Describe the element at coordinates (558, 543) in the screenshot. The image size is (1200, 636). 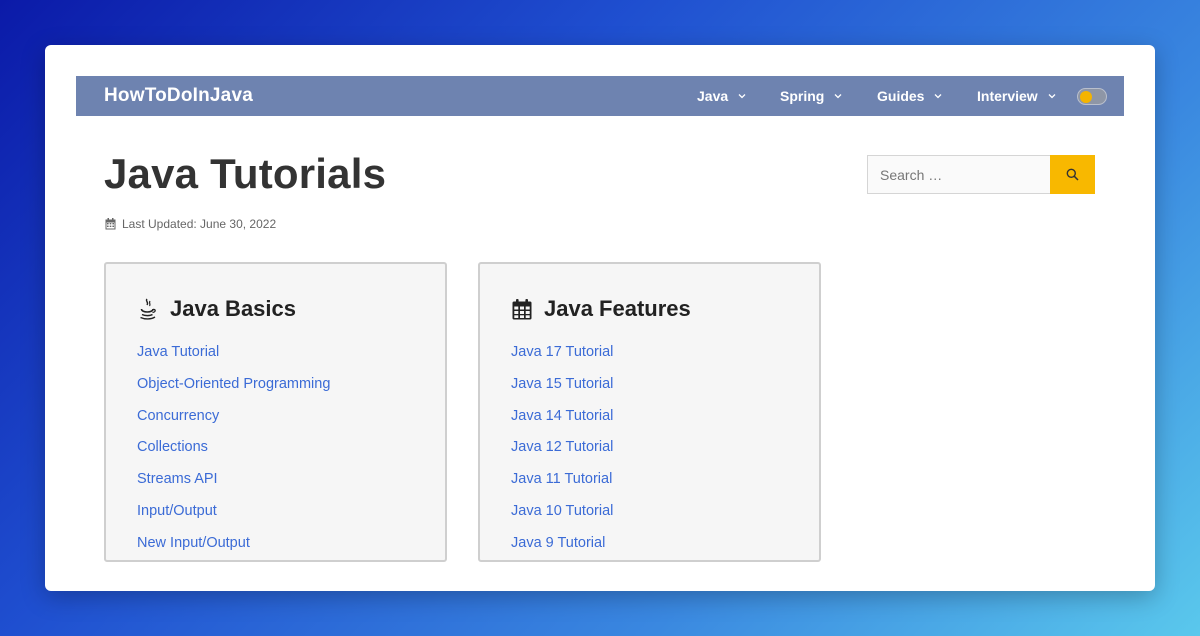
I see `link-java-9: Java 9 Tutorial` at that location.